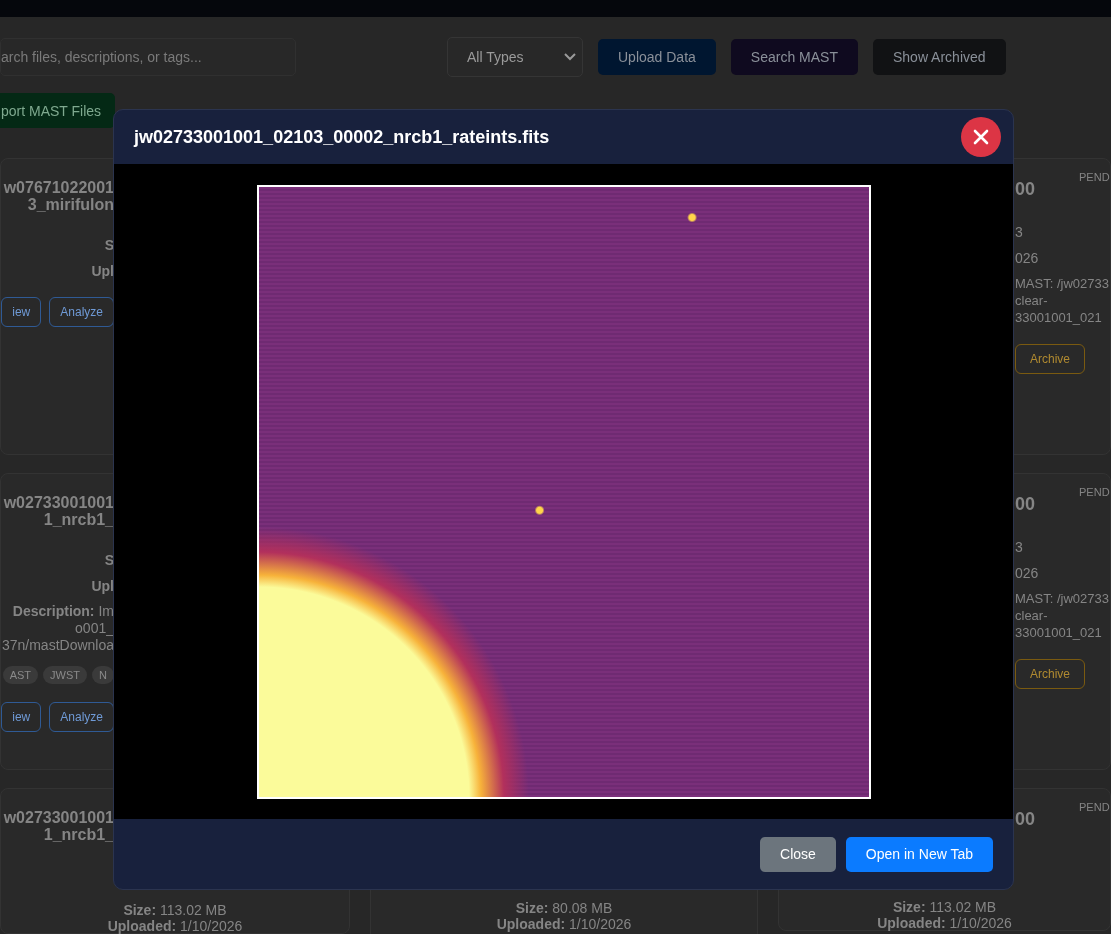  I want to click on modal-title: jw02733001001_02103_00002_nrcb1_rateints.fits, so click(342, 137).